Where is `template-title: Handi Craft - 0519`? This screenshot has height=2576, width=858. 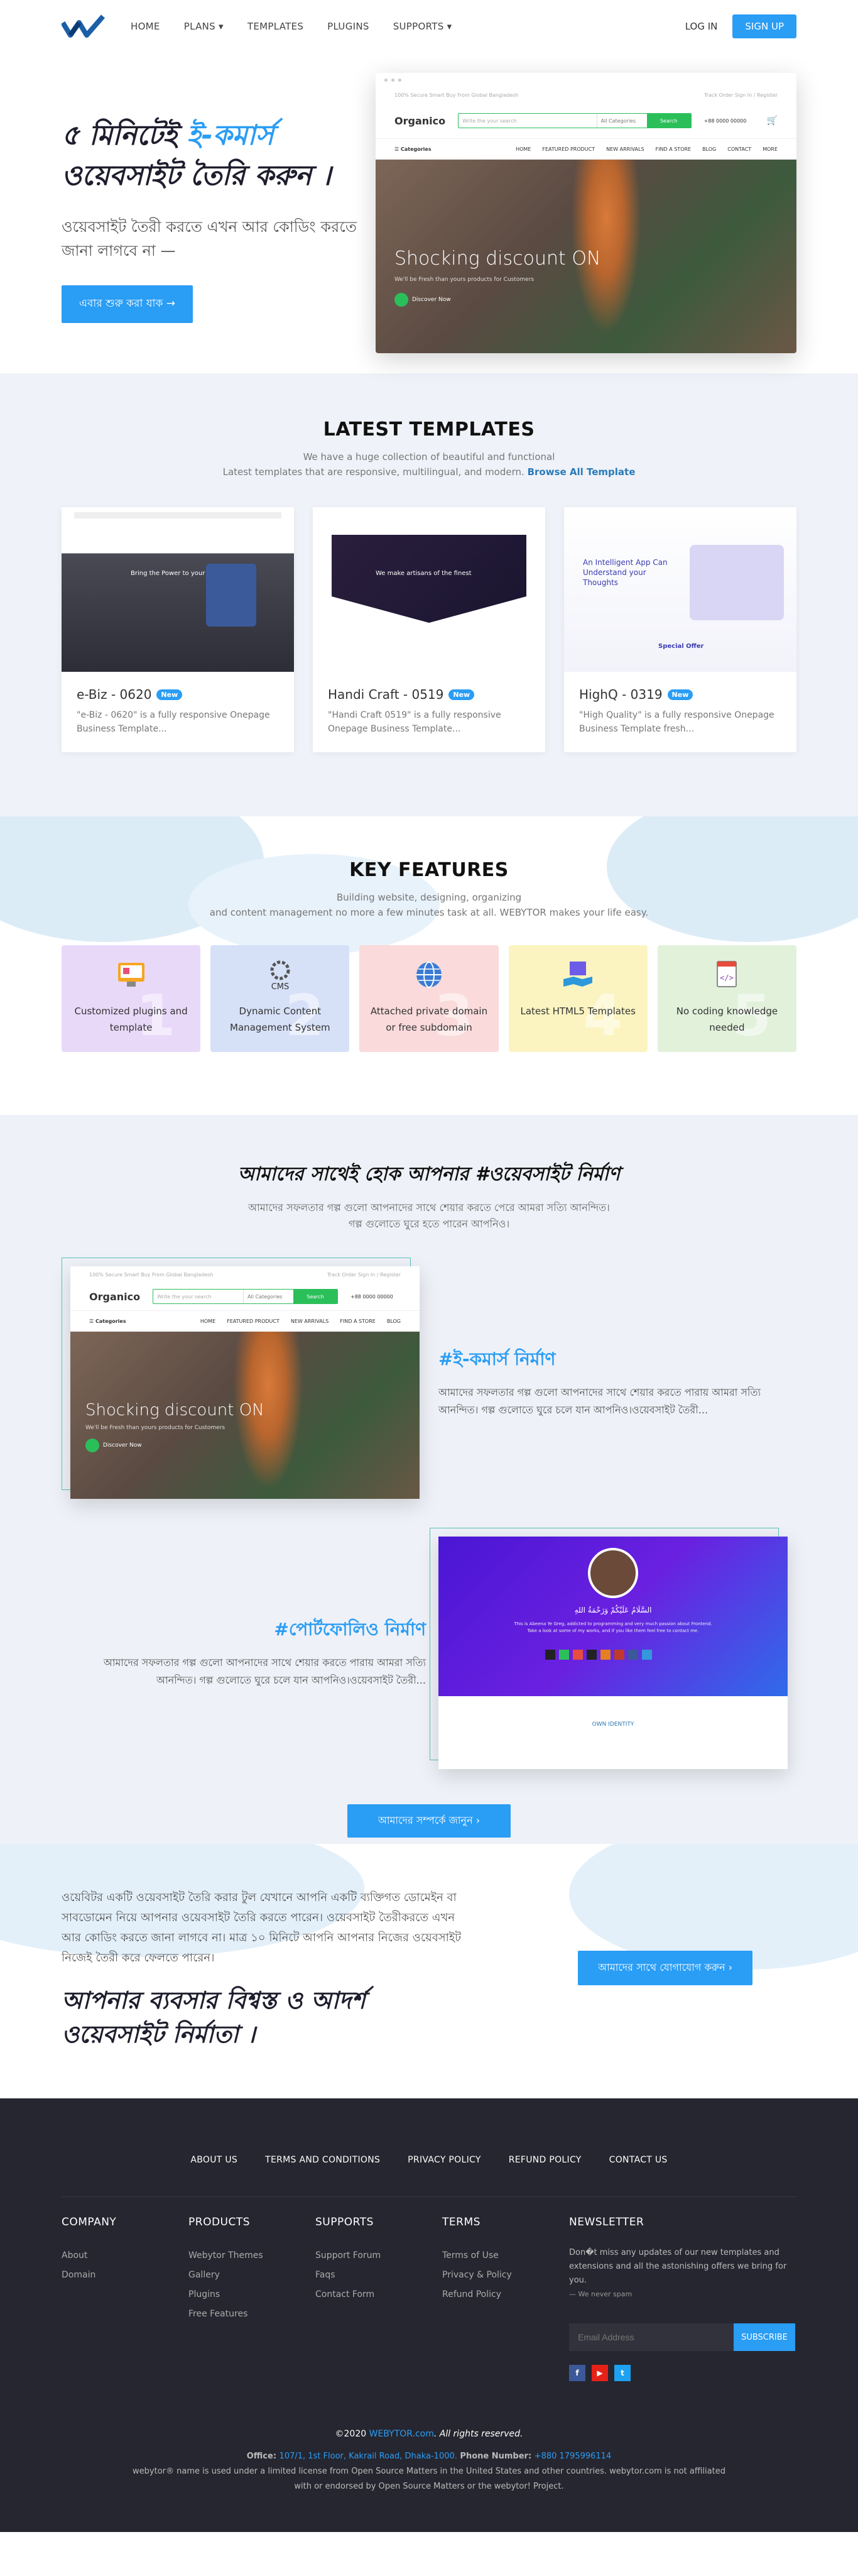 template-title: Handi Craft - 0519 is located at coordinates (386, 694).